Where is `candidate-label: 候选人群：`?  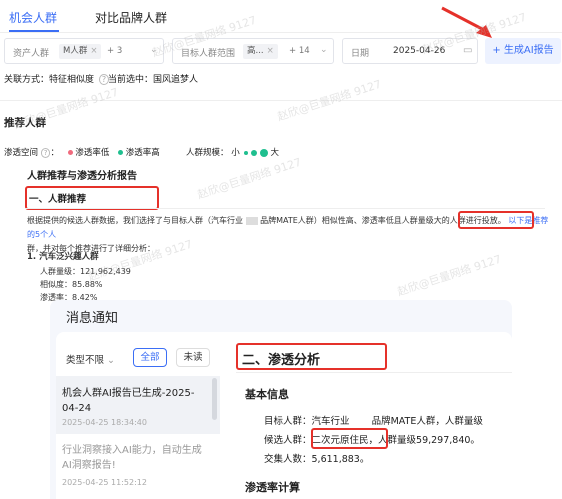 candidate-label: 候选人群： is located at coordinates (288, 440).